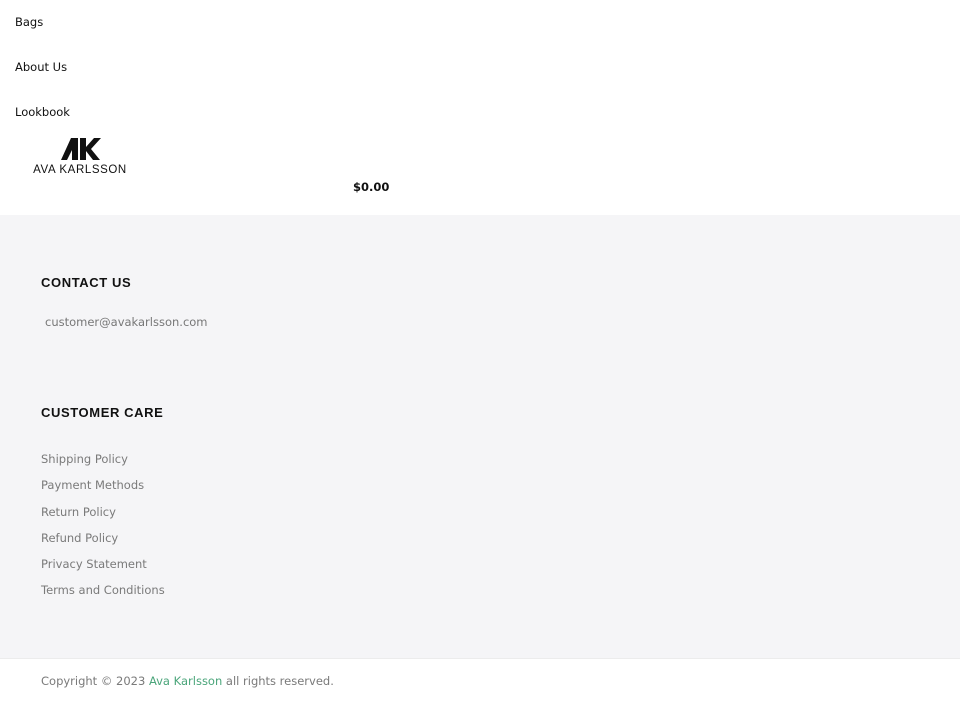 Image resolution: width=960 pixels, height=720 pixels. I want to click on copyright-prefix: Copyright © 2023, so click(93, 681).